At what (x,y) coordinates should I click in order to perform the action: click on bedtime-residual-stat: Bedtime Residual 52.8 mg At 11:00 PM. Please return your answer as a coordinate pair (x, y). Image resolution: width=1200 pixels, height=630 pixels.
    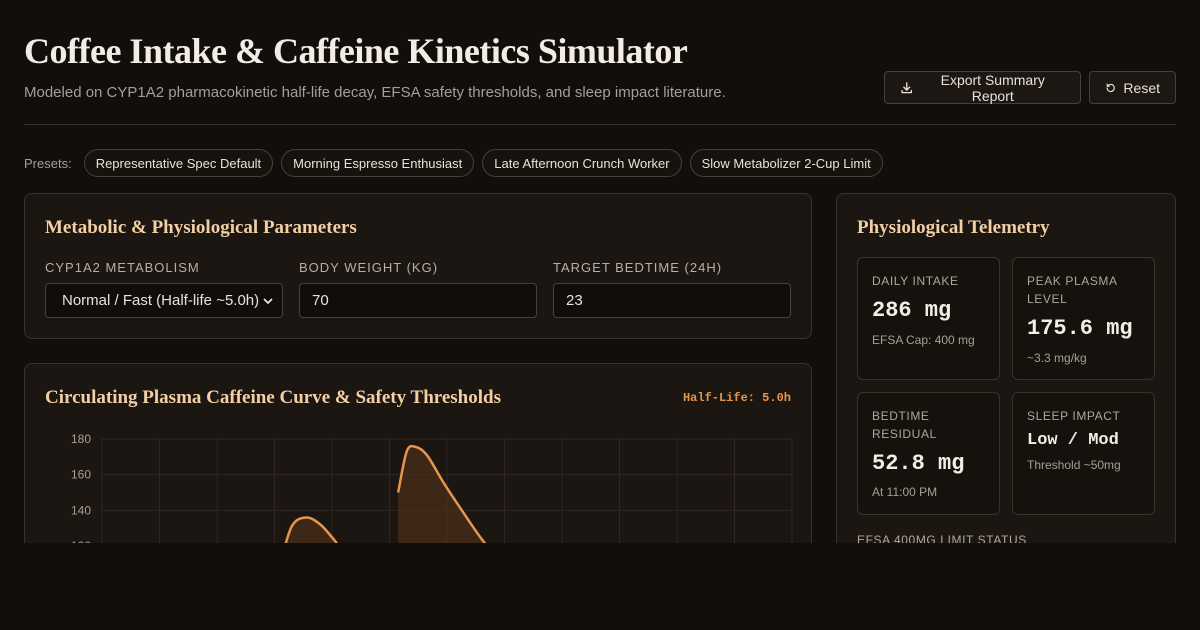
    Looking at the image, I should click on (928, 453).